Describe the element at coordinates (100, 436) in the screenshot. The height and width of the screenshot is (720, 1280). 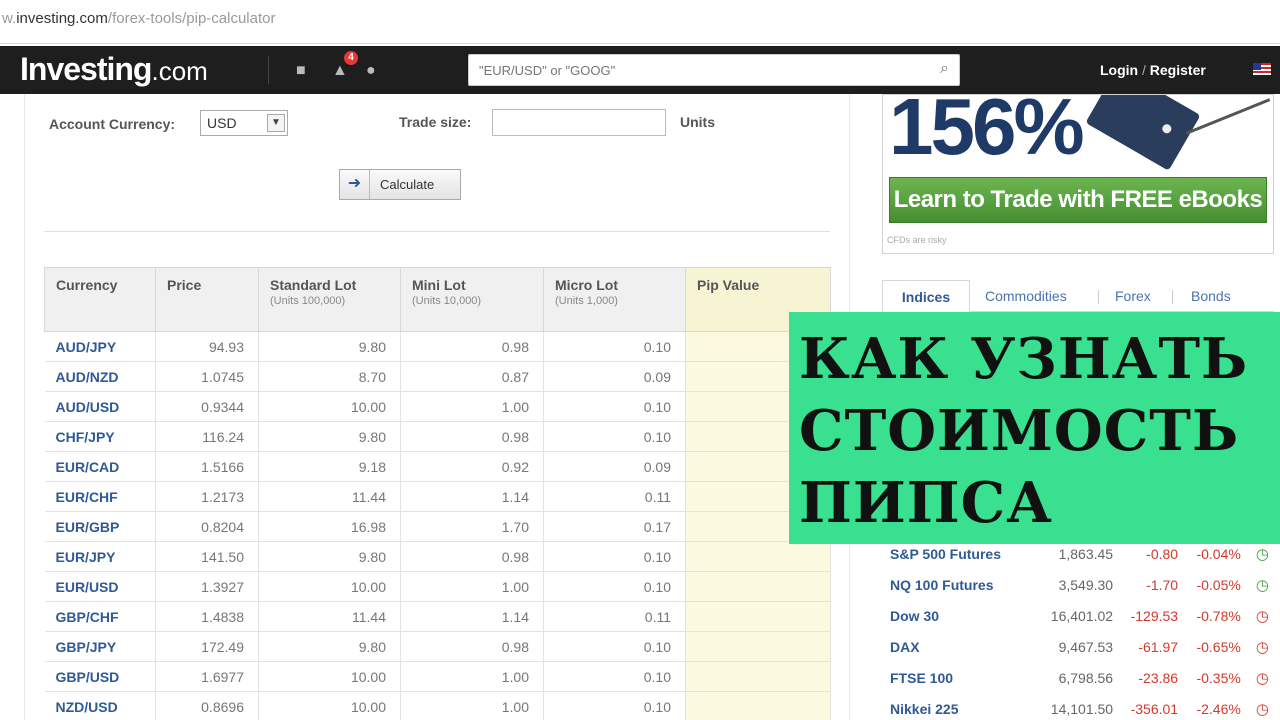
I see `currency-pair-link: CHF/JPY` at that location.